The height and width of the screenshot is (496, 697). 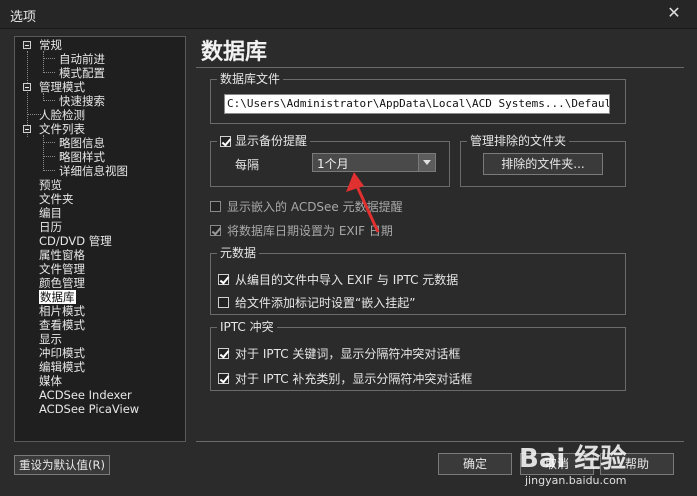 What do you see at coordinates (518, 141) in the screenshot?
I see `excluded-folders-legend: 管理排除的文件夹` at bounding box center [518, 141].